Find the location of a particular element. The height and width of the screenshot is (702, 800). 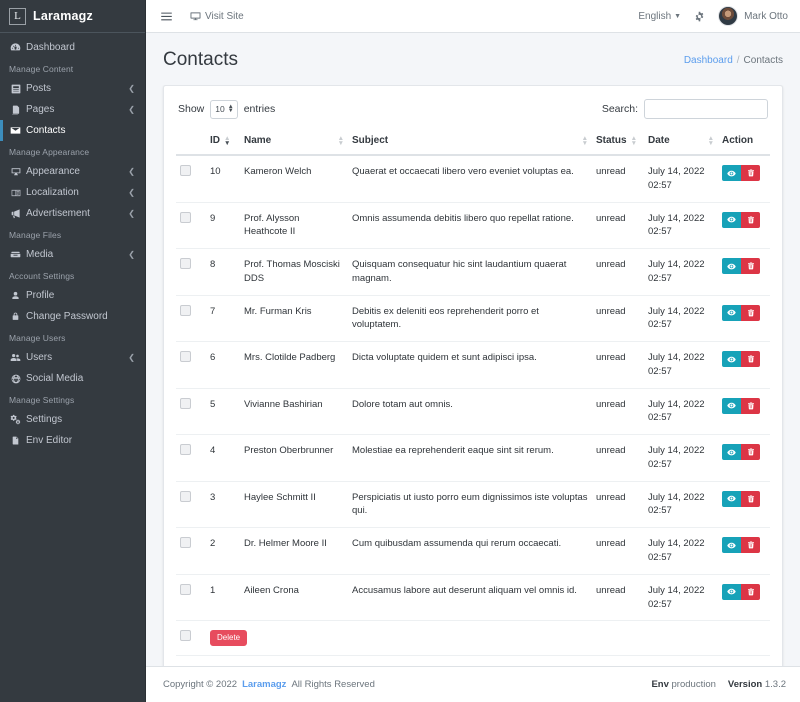

sidebar-item-env-editor: Env Editor is located at coordinates (72, 440).